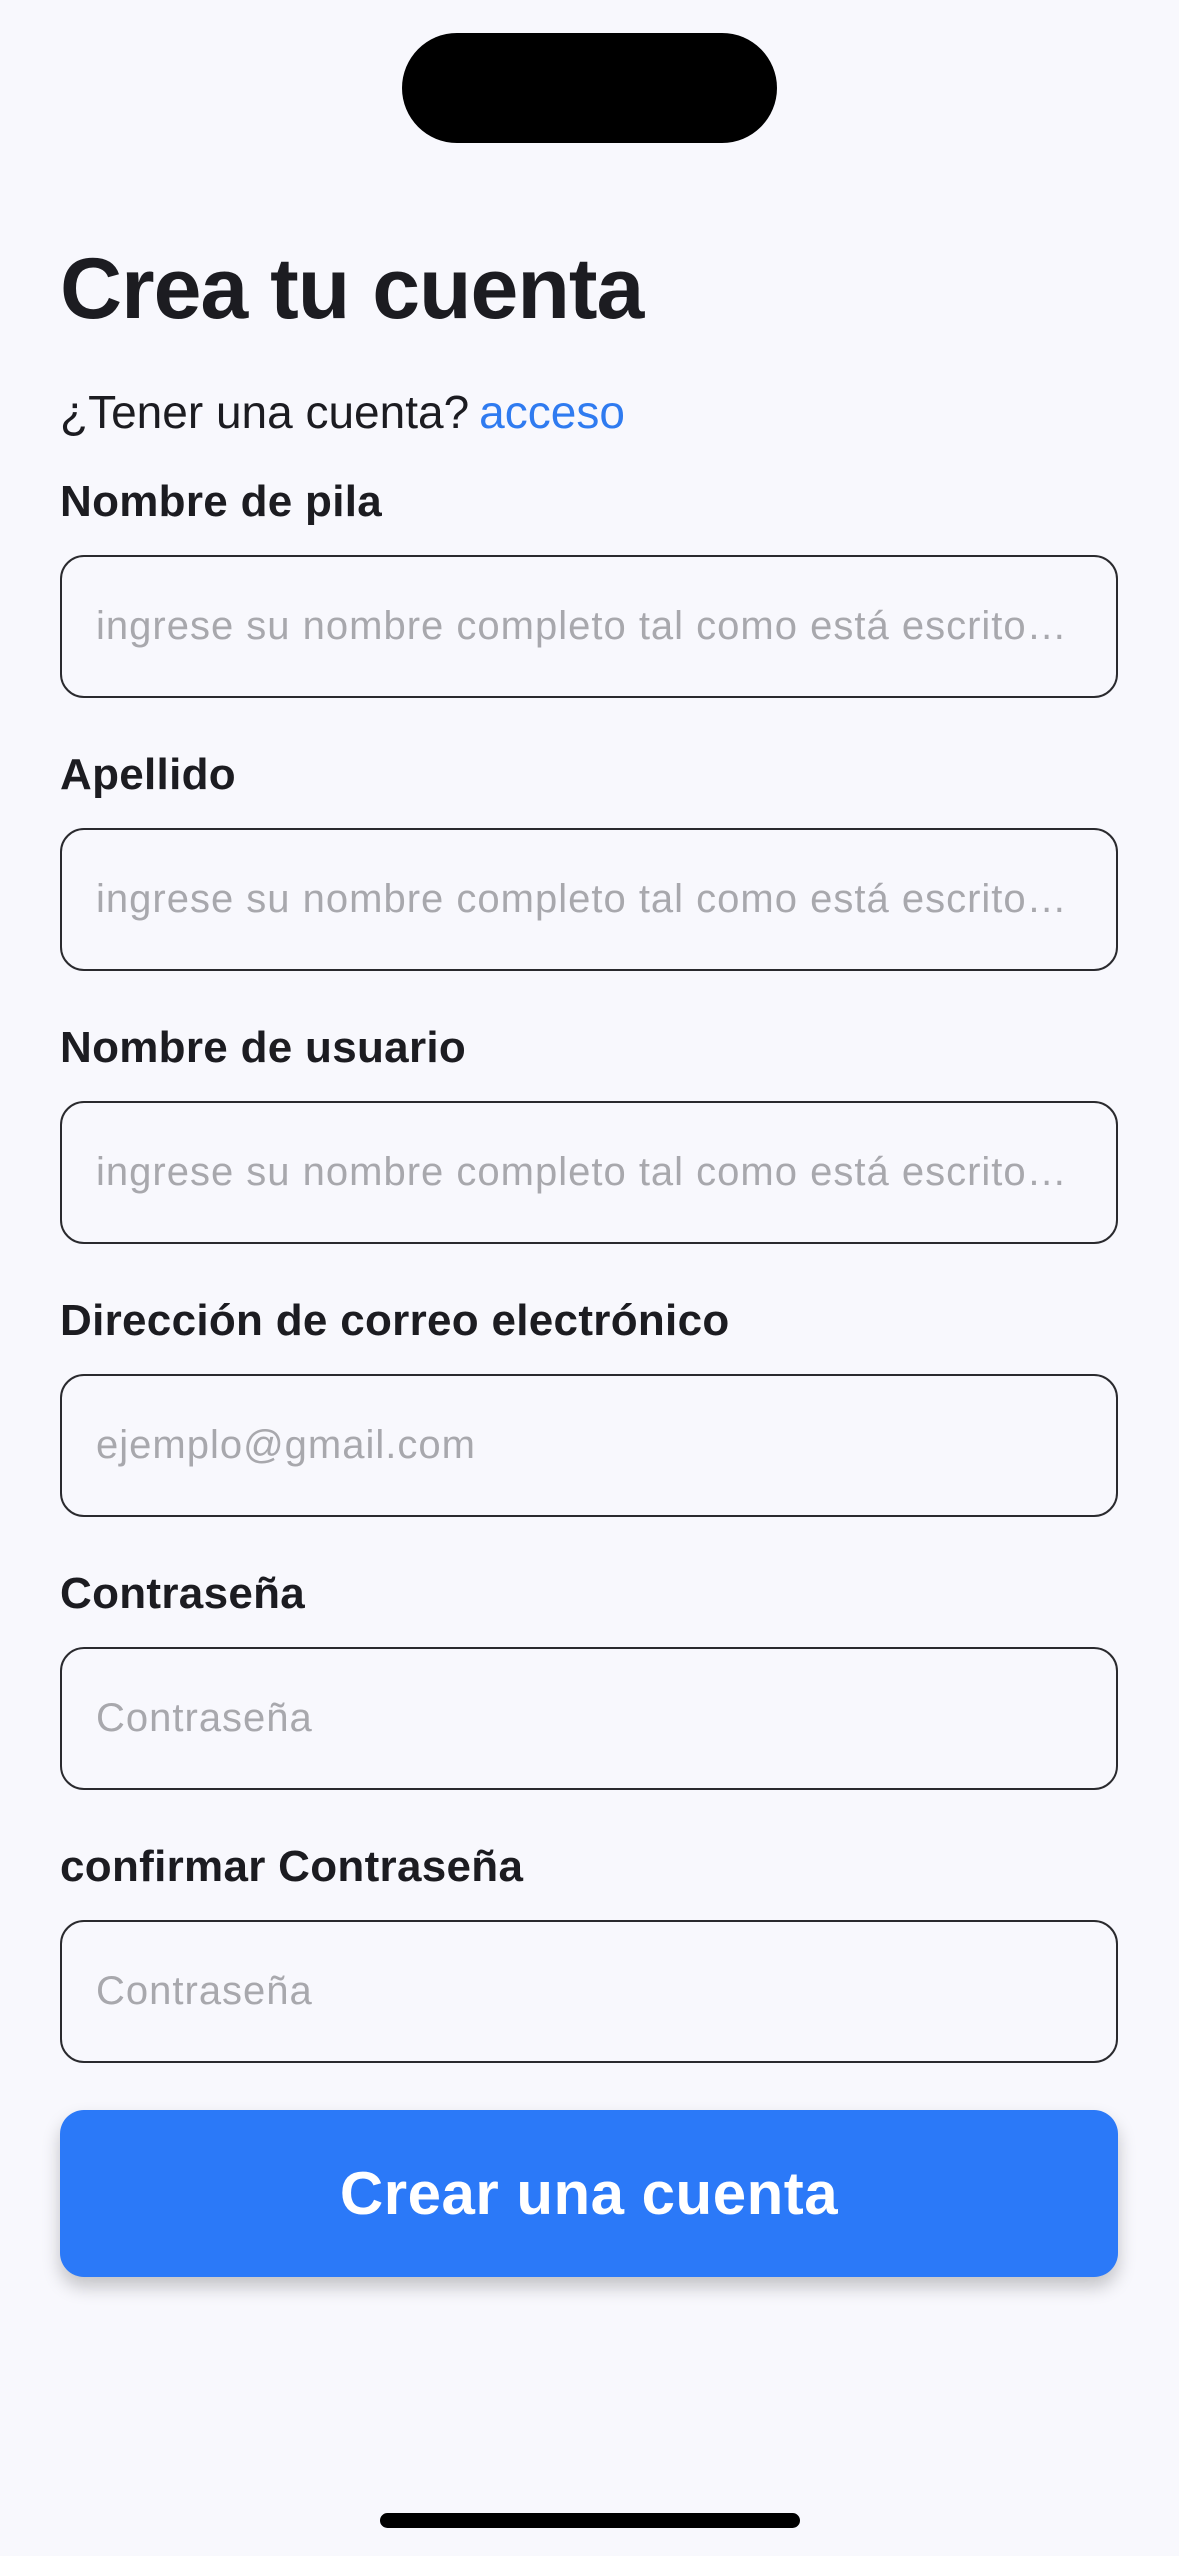 Image resolution: width=1179 pixels, height=2556 pixels. Describe the element at coordinates (183, 1593) in the screenshot. I see `password-label: Contraseña` at that location.